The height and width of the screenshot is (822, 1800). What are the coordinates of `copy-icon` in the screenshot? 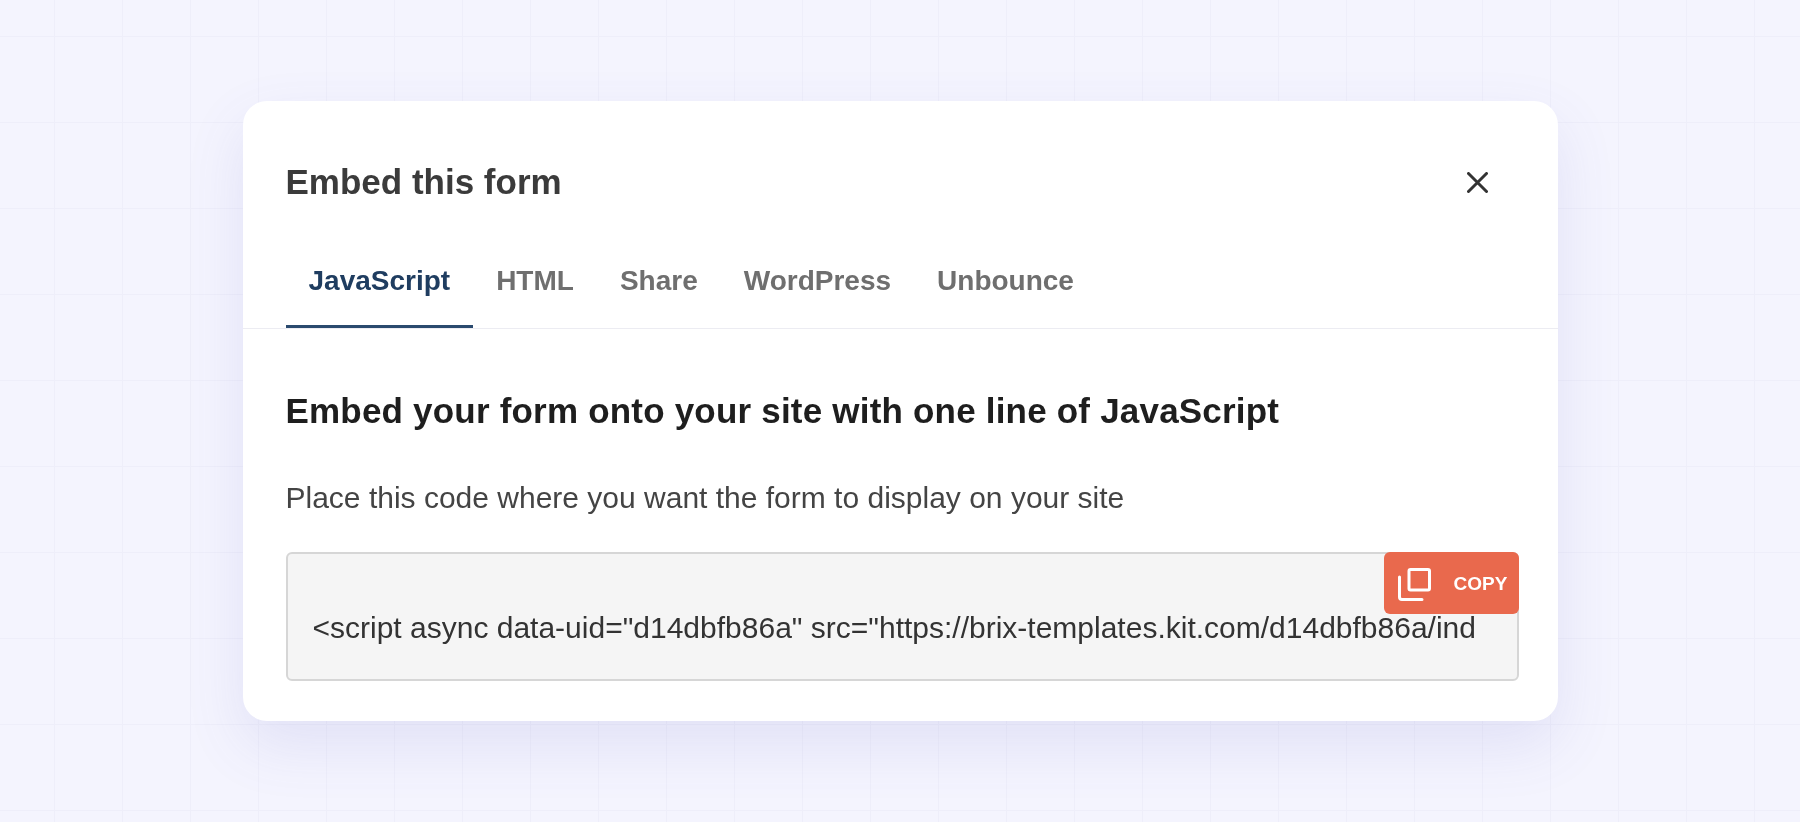 It's located at (1414, 584).